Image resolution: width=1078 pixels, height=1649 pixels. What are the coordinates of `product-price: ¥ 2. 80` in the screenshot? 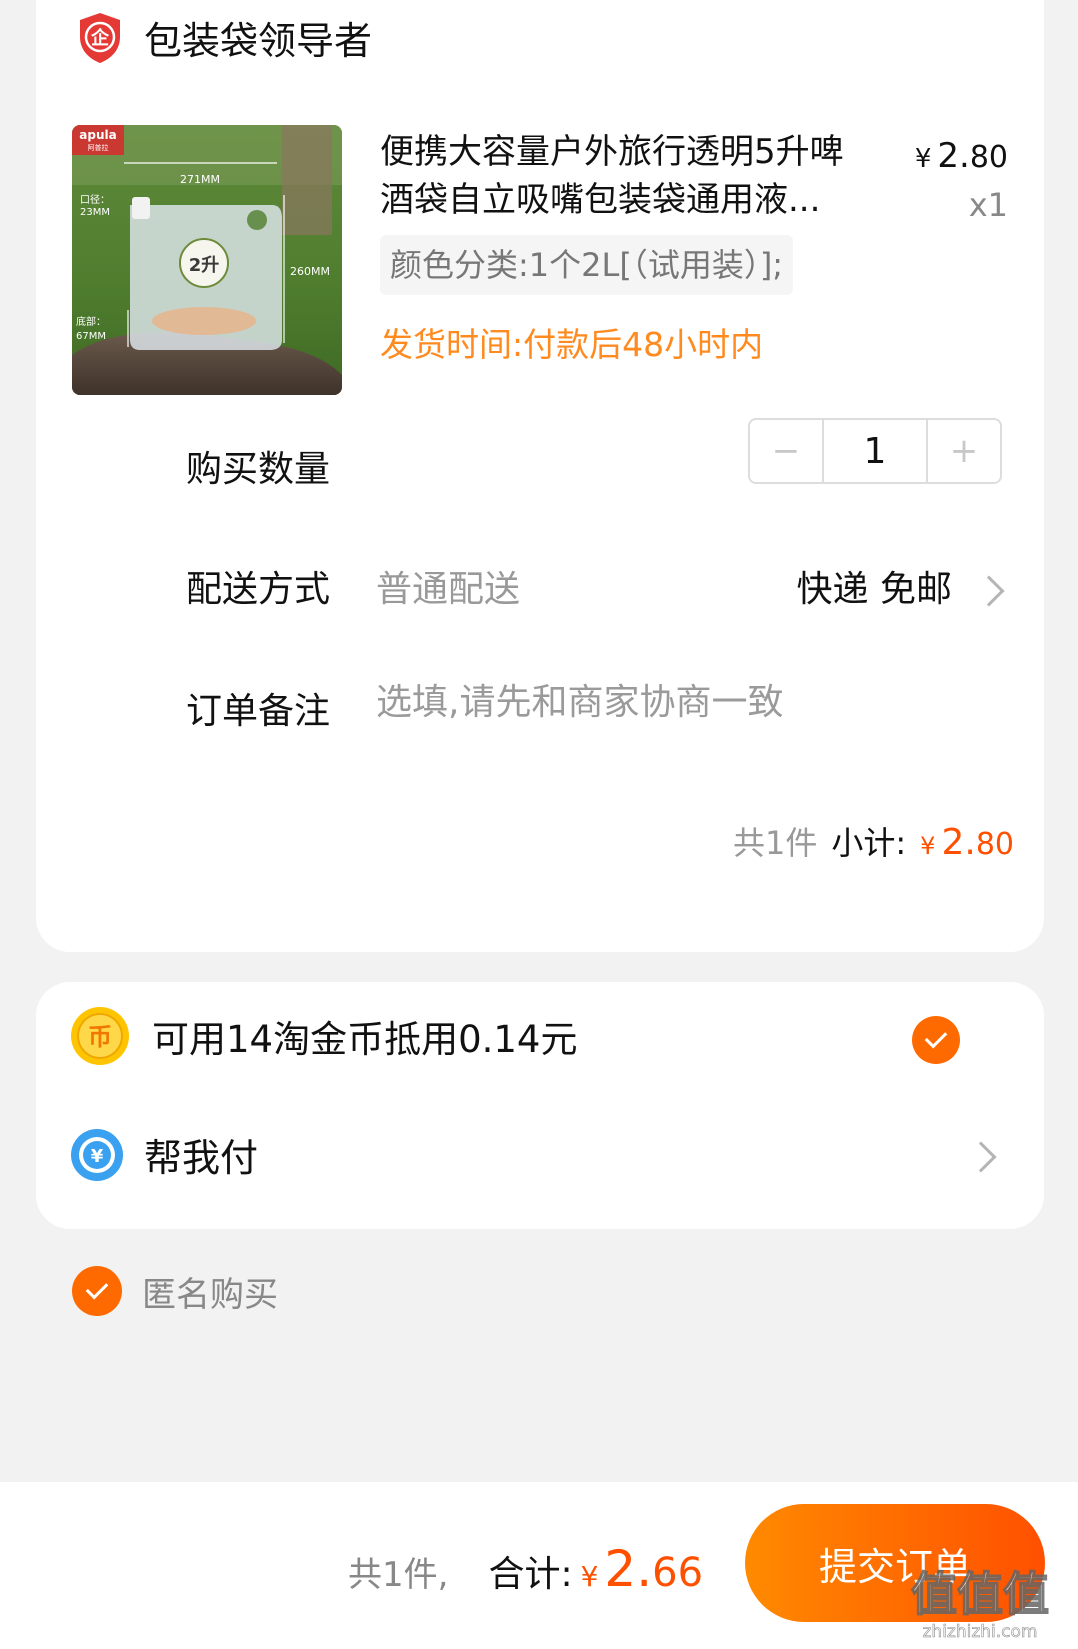 It's located at (961, 156).